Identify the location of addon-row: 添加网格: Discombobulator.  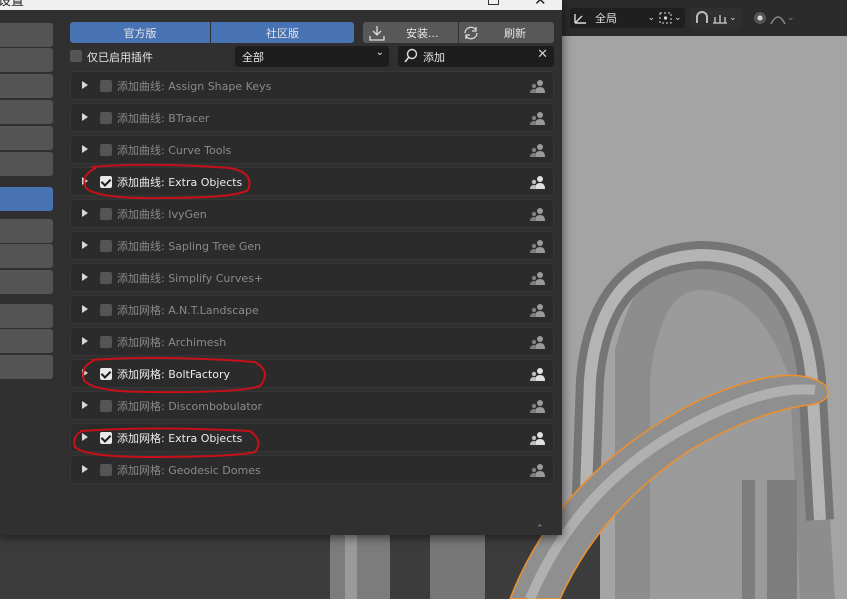
(312, 405).